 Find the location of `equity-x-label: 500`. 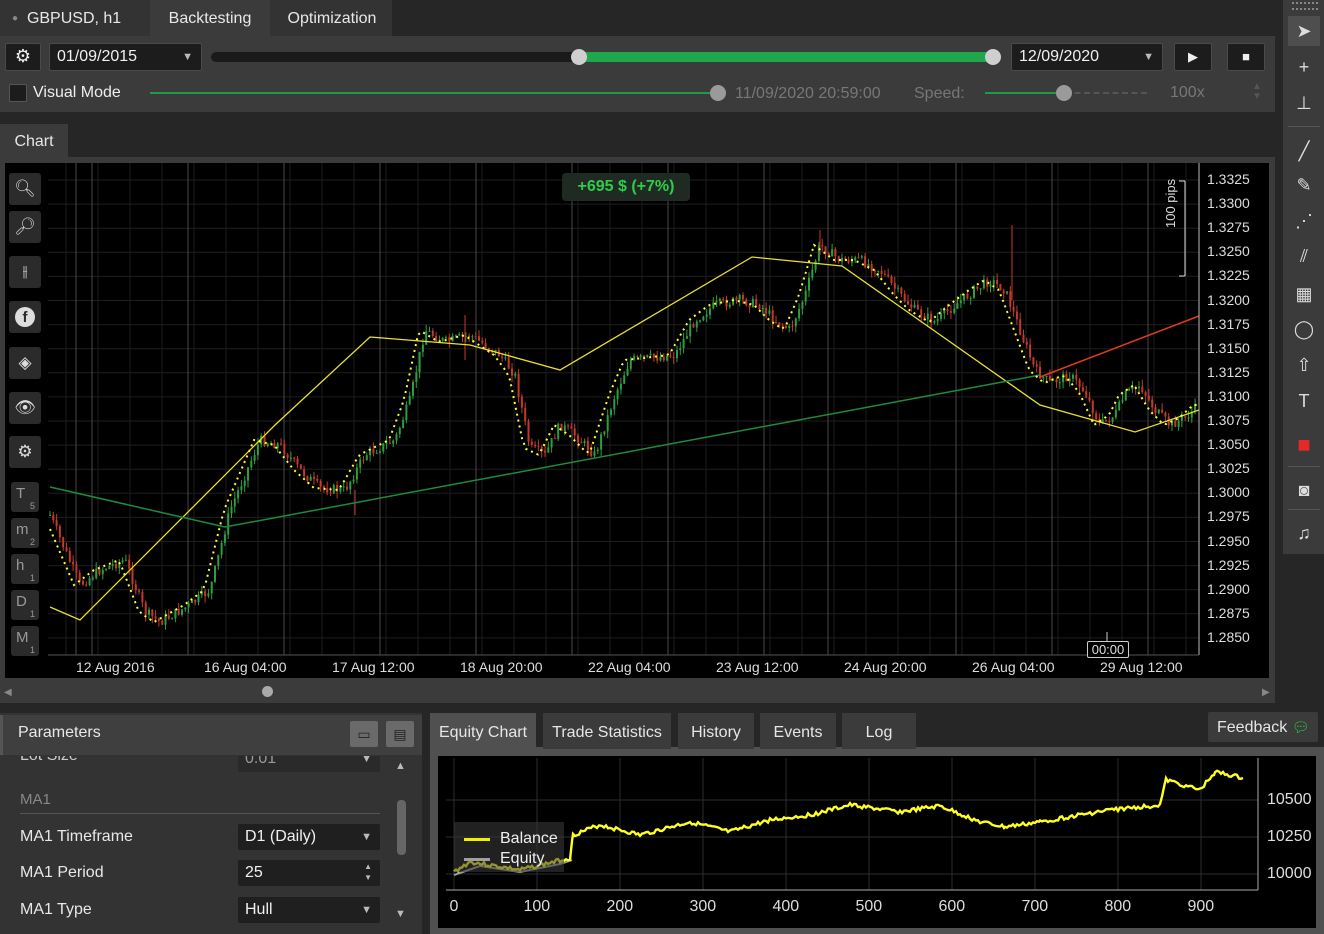

equity-x-label: 500 is located at coordinates (869, 906).